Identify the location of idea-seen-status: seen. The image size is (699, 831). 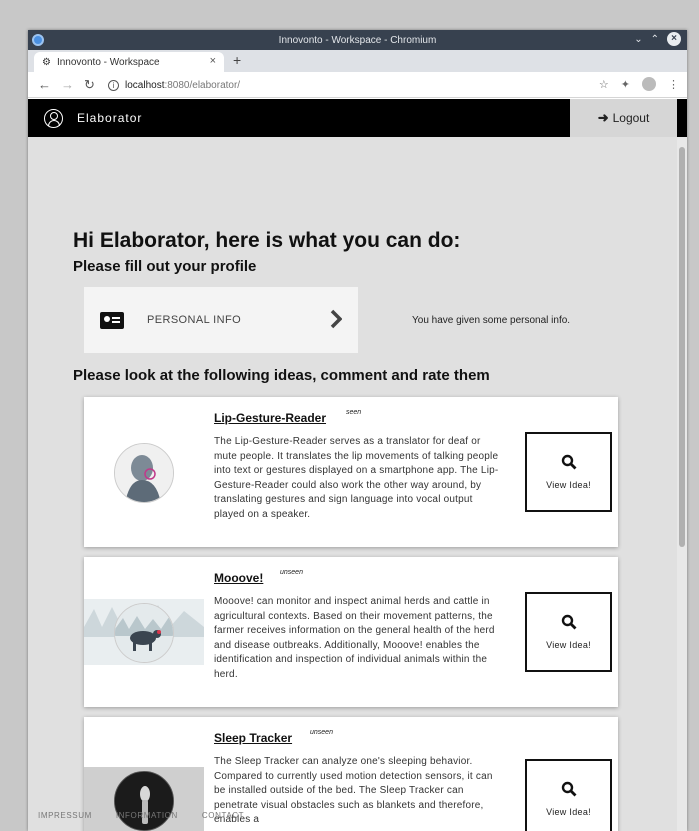
(354, 412).